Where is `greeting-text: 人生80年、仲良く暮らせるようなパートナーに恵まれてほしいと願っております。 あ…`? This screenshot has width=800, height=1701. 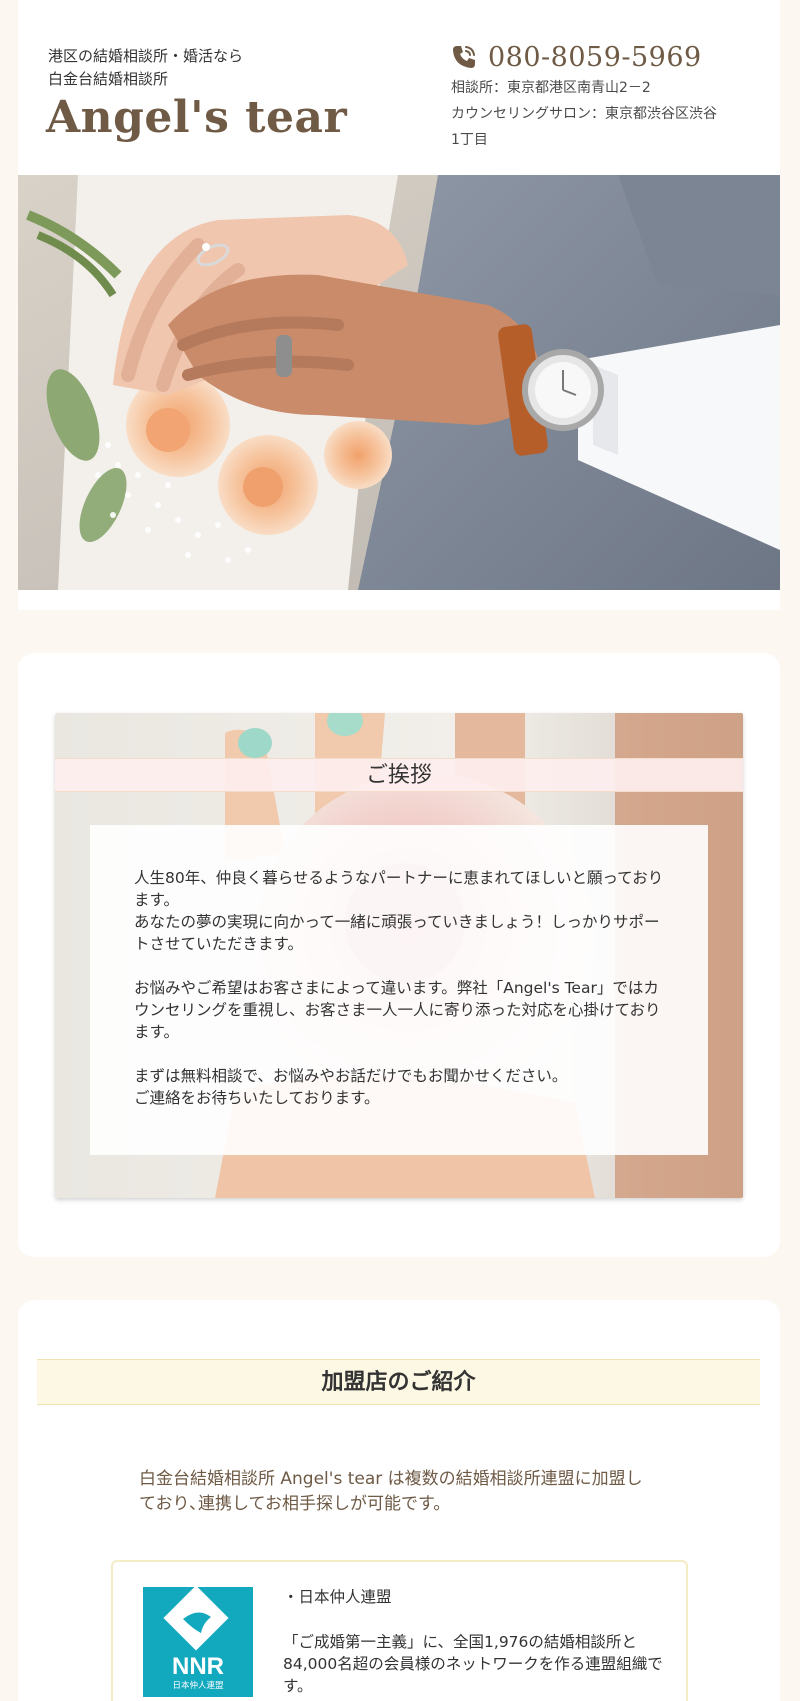 greeting-text: 人生80年、仲良く暮らせるようなパートナーに恵まれてほしいと願っております。 あ… is located at coordinates (399, 990).